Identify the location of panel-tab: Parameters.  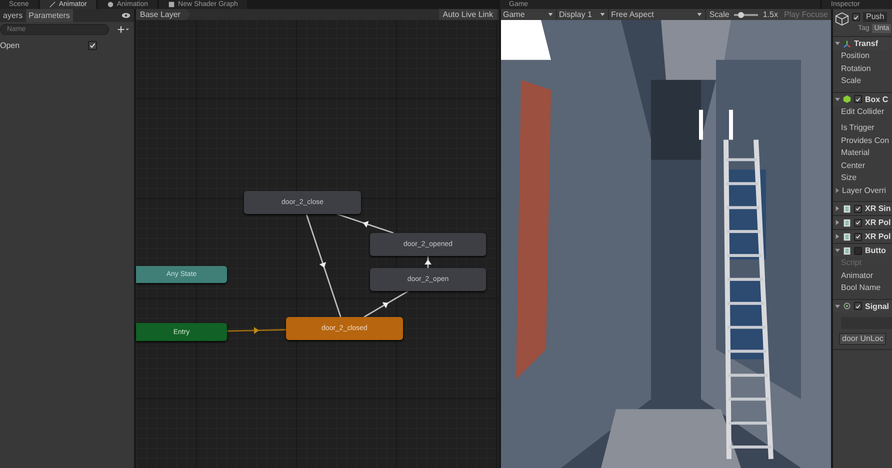
(49, 15).